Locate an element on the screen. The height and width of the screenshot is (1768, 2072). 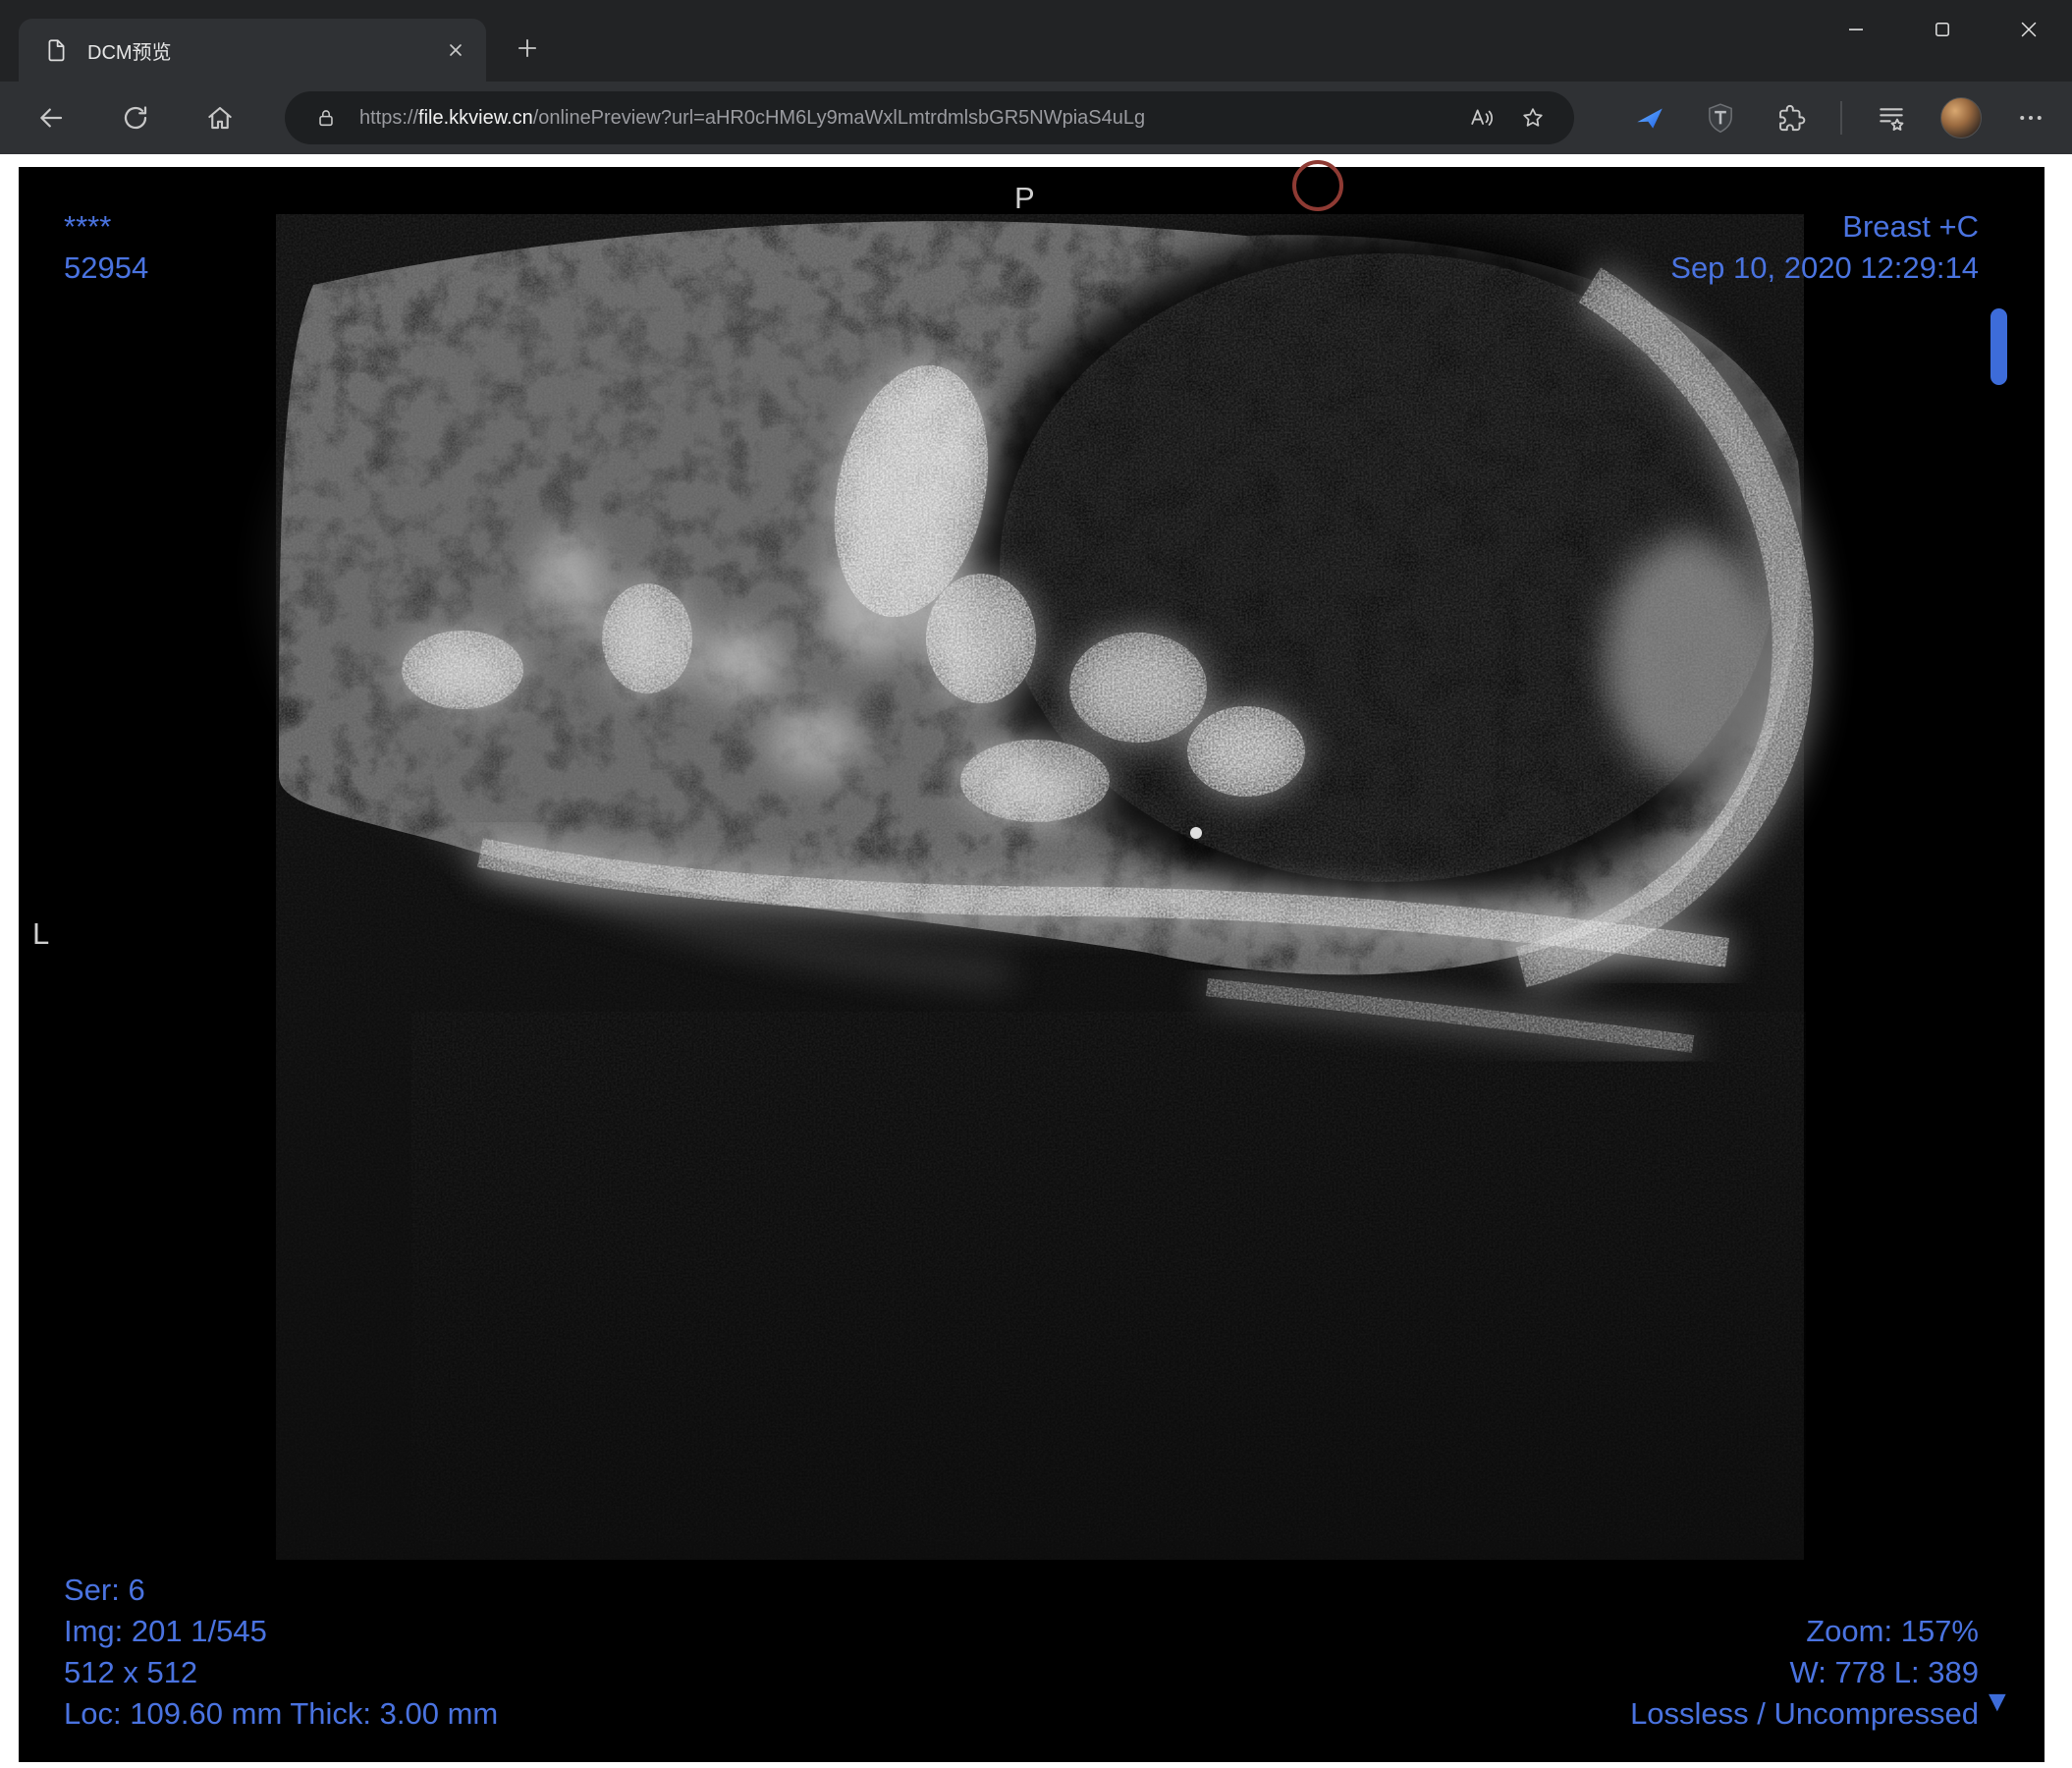
home-button is located at coordinates (219, 117).